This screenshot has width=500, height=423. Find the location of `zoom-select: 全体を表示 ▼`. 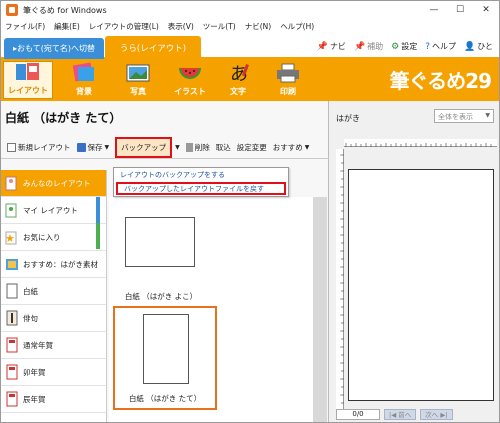

zoom-select: 全体を表示 ▼ is located at coordinates (464, 116).